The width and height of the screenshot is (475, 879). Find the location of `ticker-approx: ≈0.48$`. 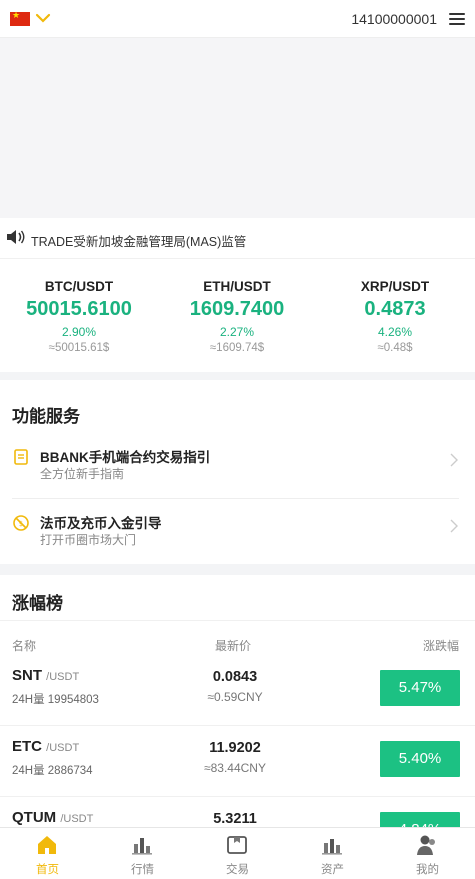

ticker-approx: ≈0.48$ is located at coordinates (395, 348).